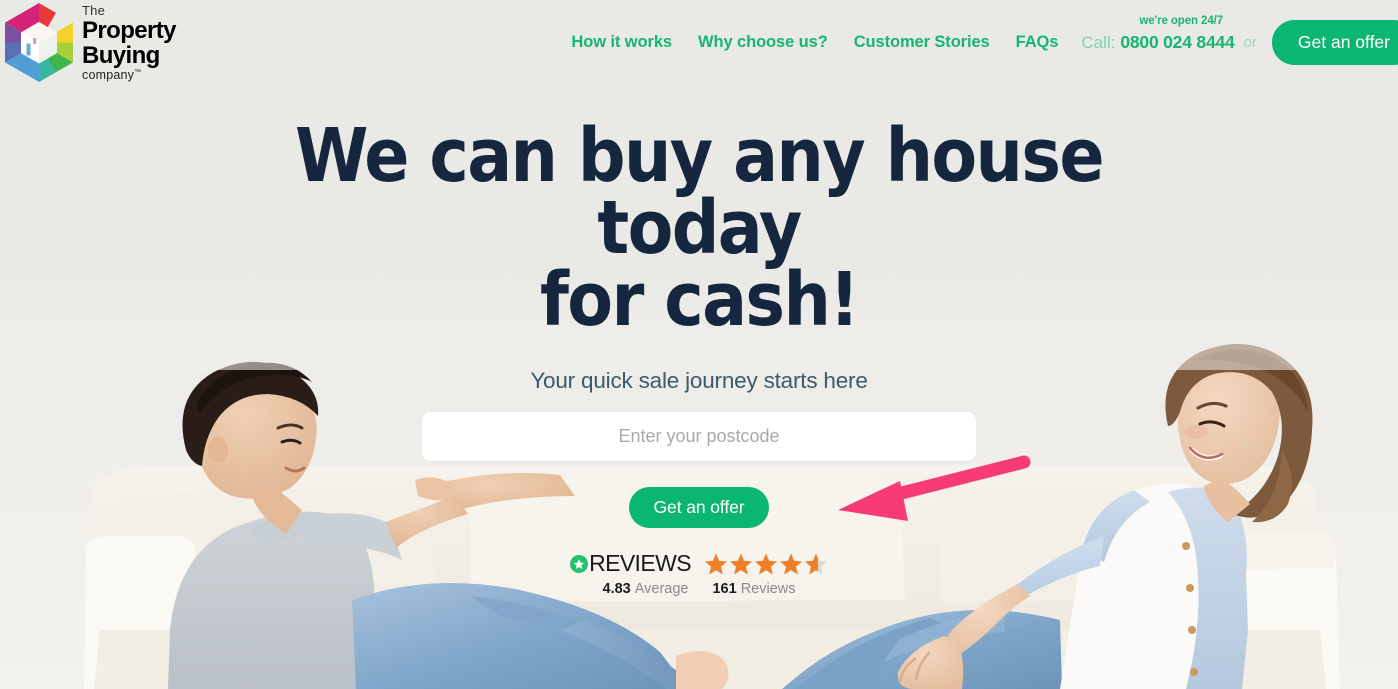 This screenshot has width=1398, height=689. What do you see at coordinates (138, 72) in the screenshot?
I see `logo-trademark: ™` at bounding box center [138, 72].